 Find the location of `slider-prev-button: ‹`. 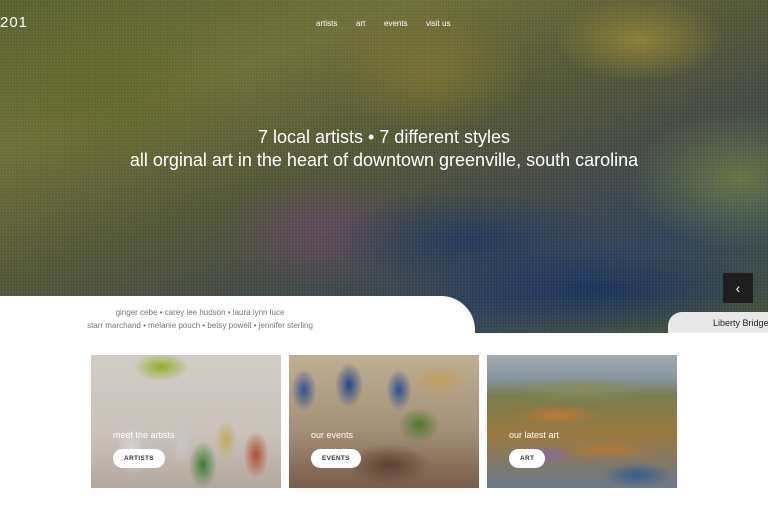

slider-prev-button: ‹ is located at coordinates (738, 288).